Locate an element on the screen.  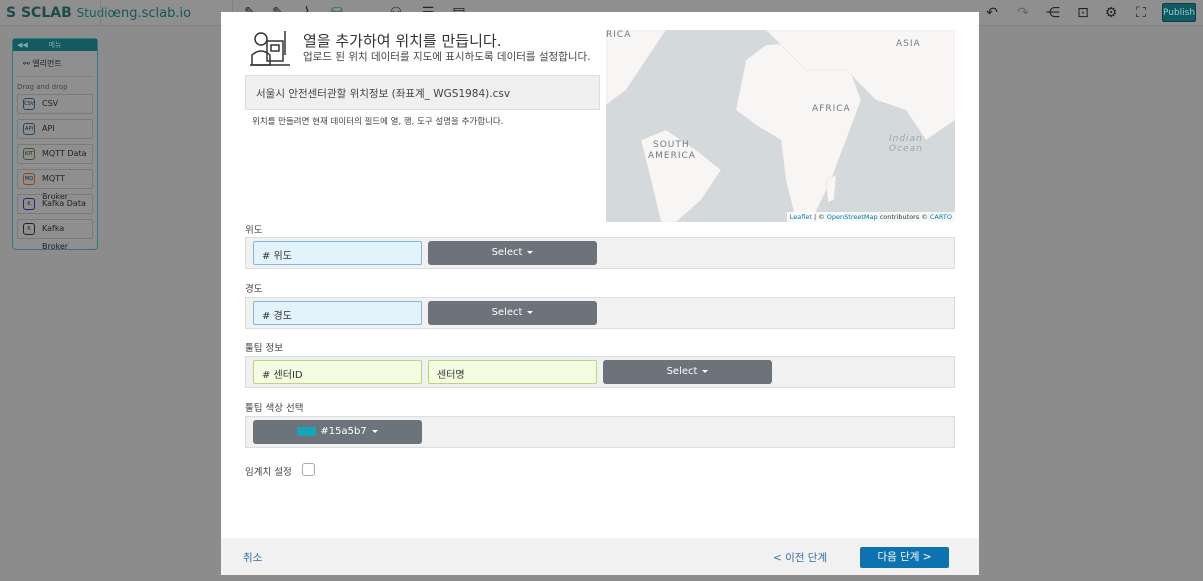
fullscreen-icon: ⛶ is located at coordinates (1141, 13).